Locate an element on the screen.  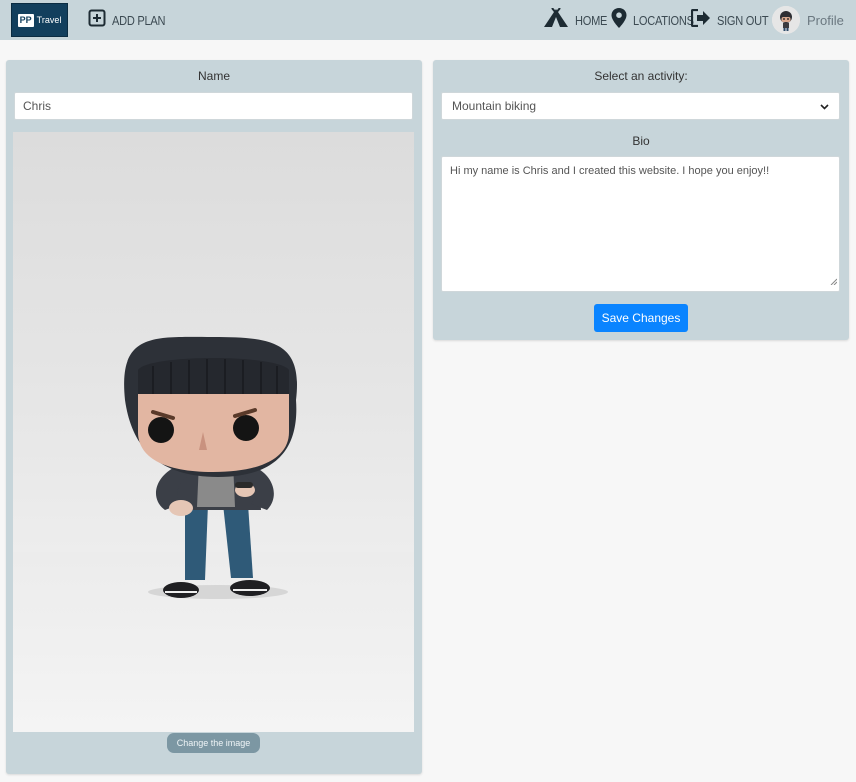
nav-sign-out: SIGN OUT is located at coordinates (733, 20).